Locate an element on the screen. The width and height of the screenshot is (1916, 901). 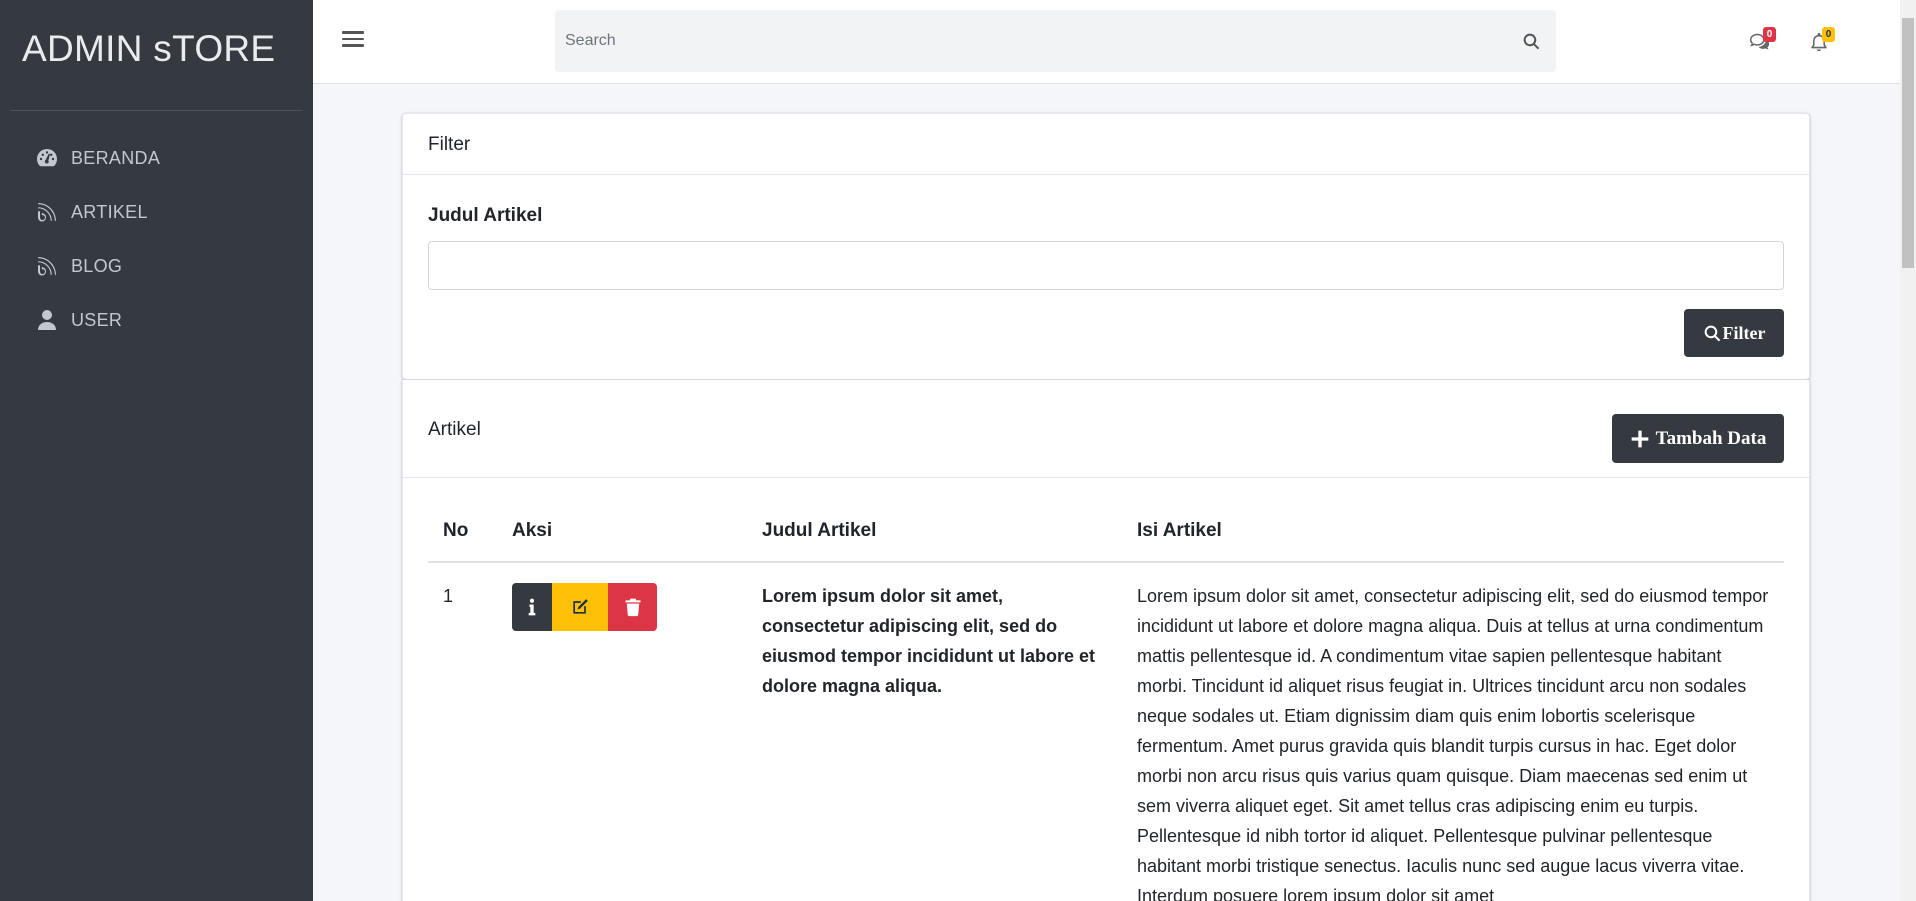
topbar: 0 0 is located at coordinates (1106, 42).